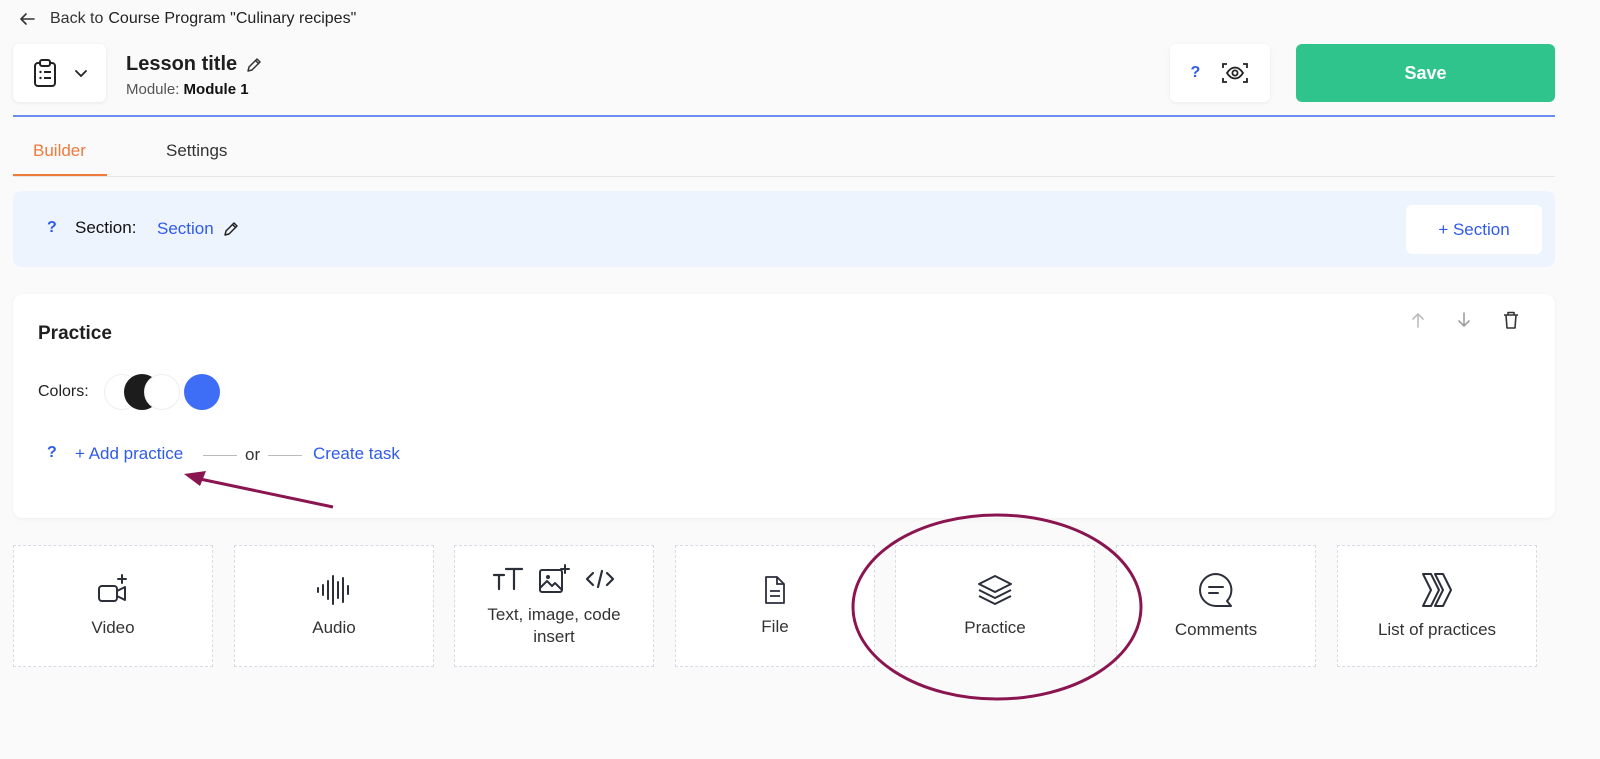  Describe the element at coordinates (1474, 229) in the screenshot. I see `add-section-button: + Section` at that location.